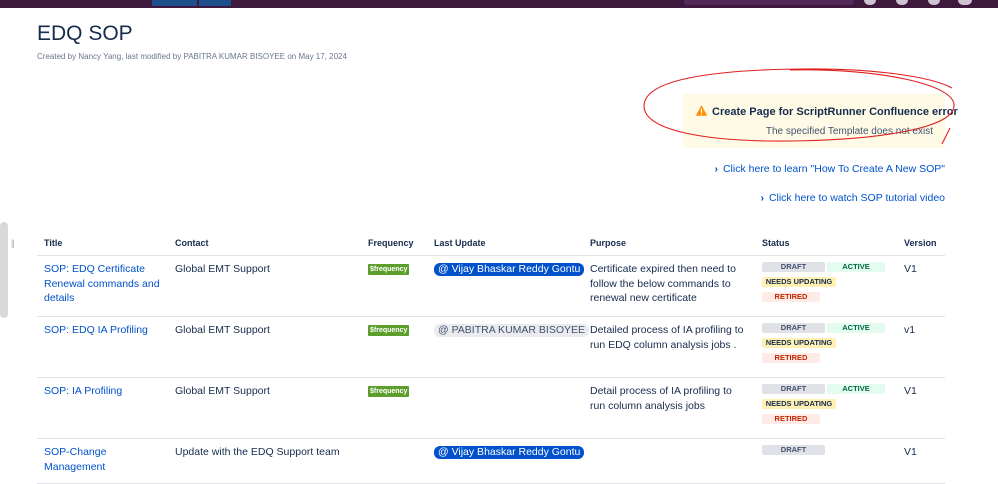 Image resolution: width=998 pixels, height=484 pixels. I want to click on row-status-cell: DRAFT, so click(826, 461).